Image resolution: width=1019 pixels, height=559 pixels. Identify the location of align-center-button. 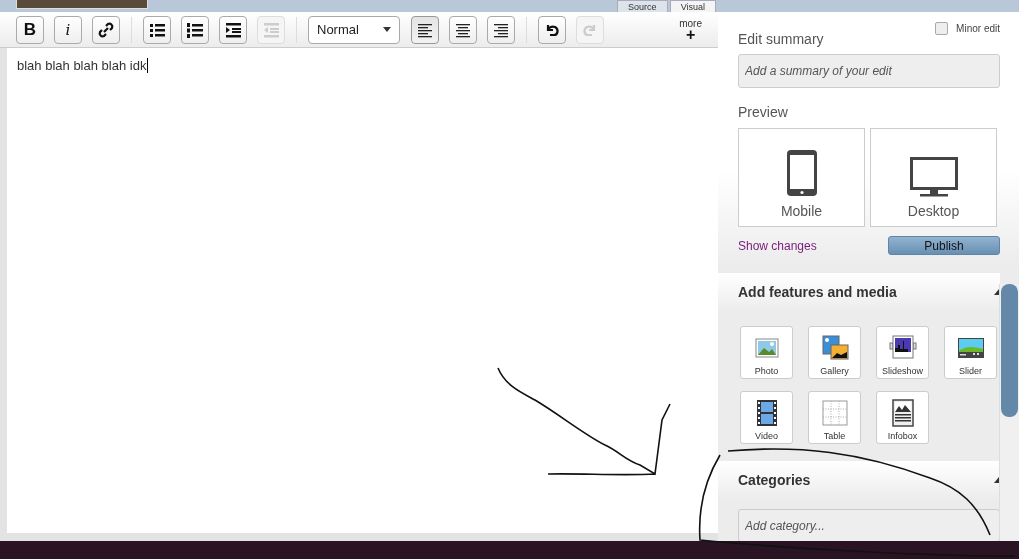
(463, 29).